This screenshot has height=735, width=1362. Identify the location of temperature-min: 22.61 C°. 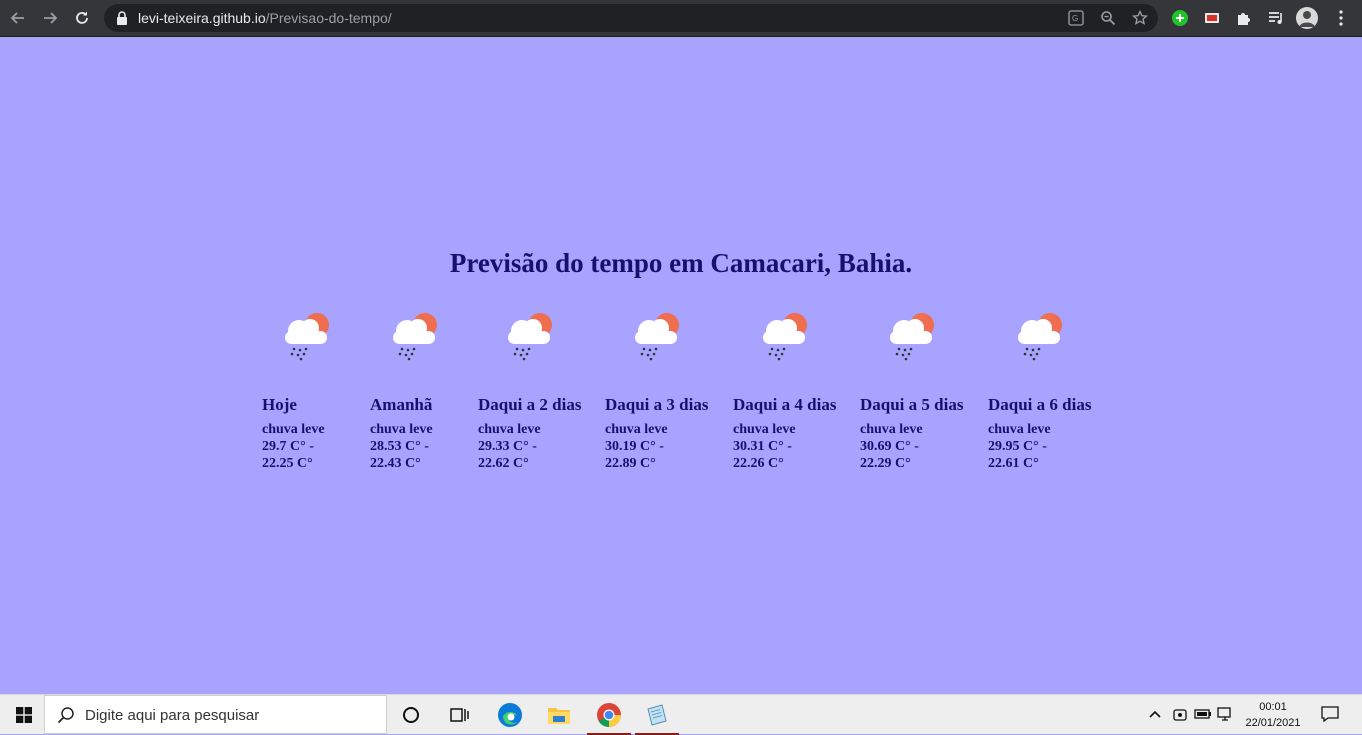
(1013, 463).